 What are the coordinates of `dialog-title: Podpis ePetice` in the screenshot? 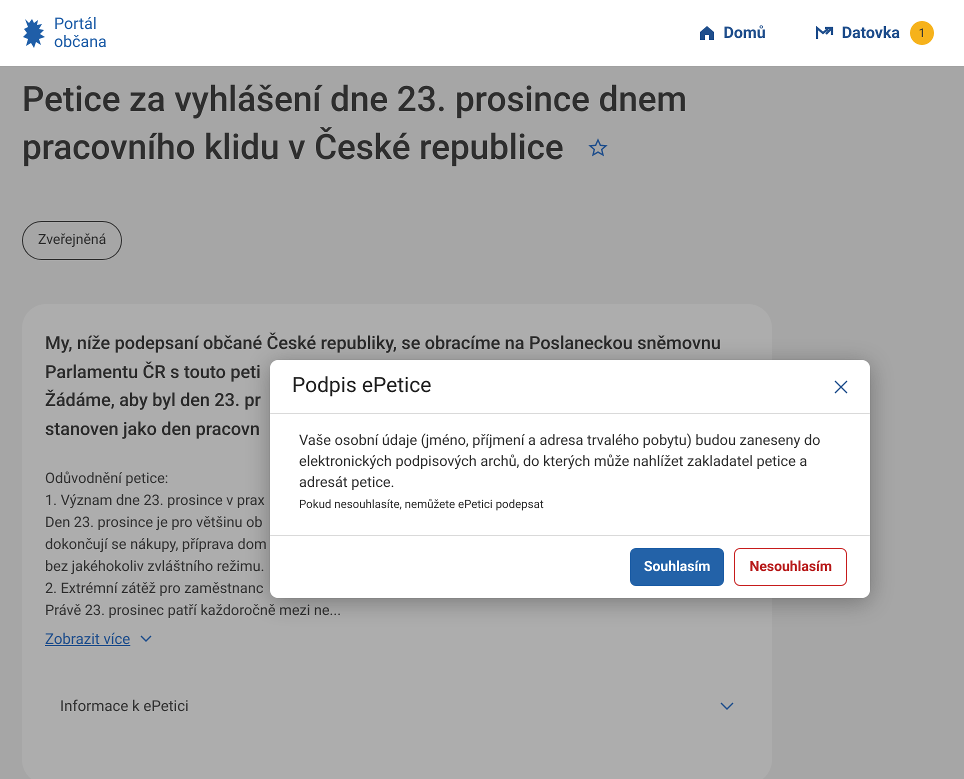 It's located at (362, 386).